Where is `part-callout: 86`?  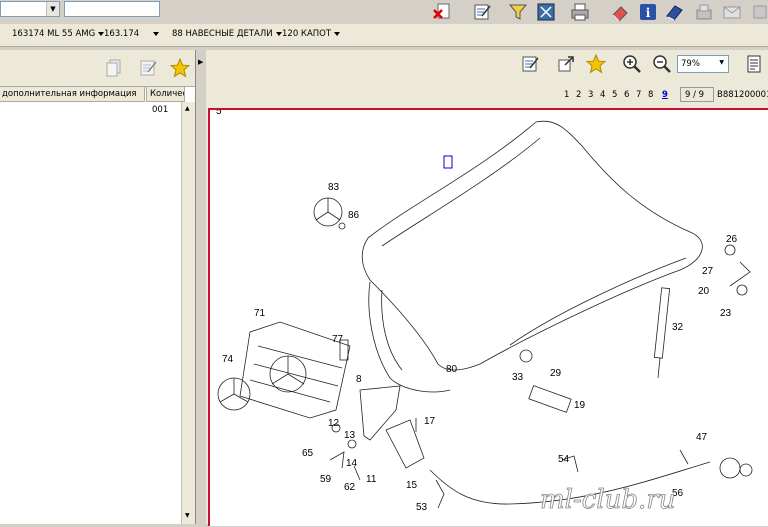
part-callout: 86 is located at coordinates (354, 215).